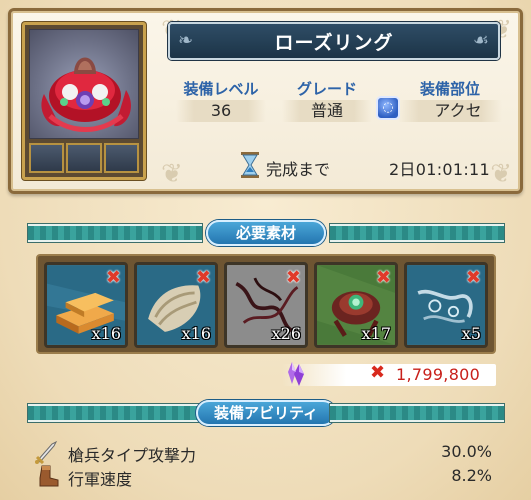  I want to click on hourglass-icon, so click(250, 165).